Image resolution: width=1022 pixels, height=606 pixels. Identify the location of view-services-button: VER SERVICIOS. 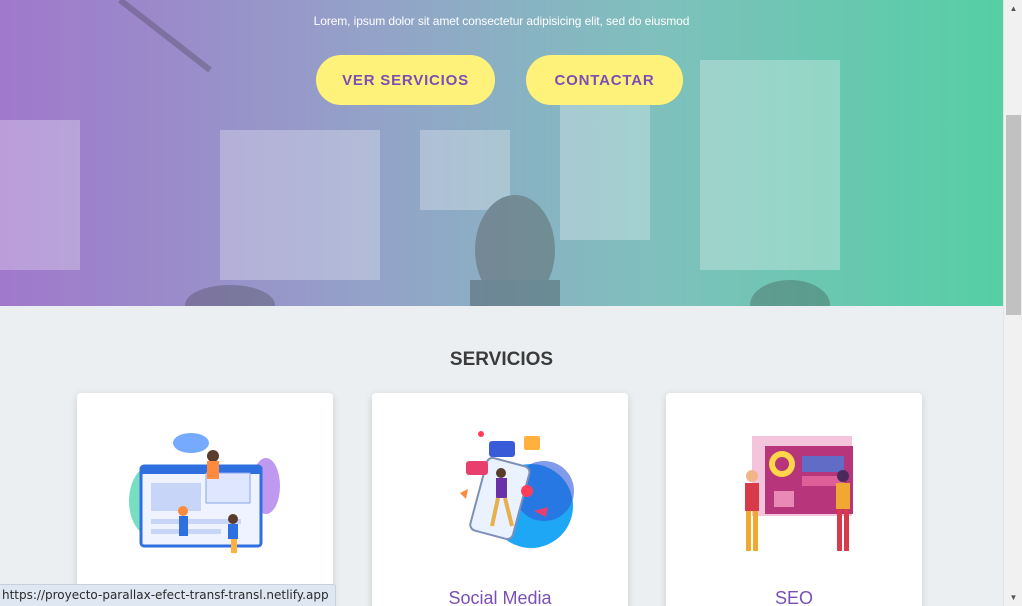
(405, 80).